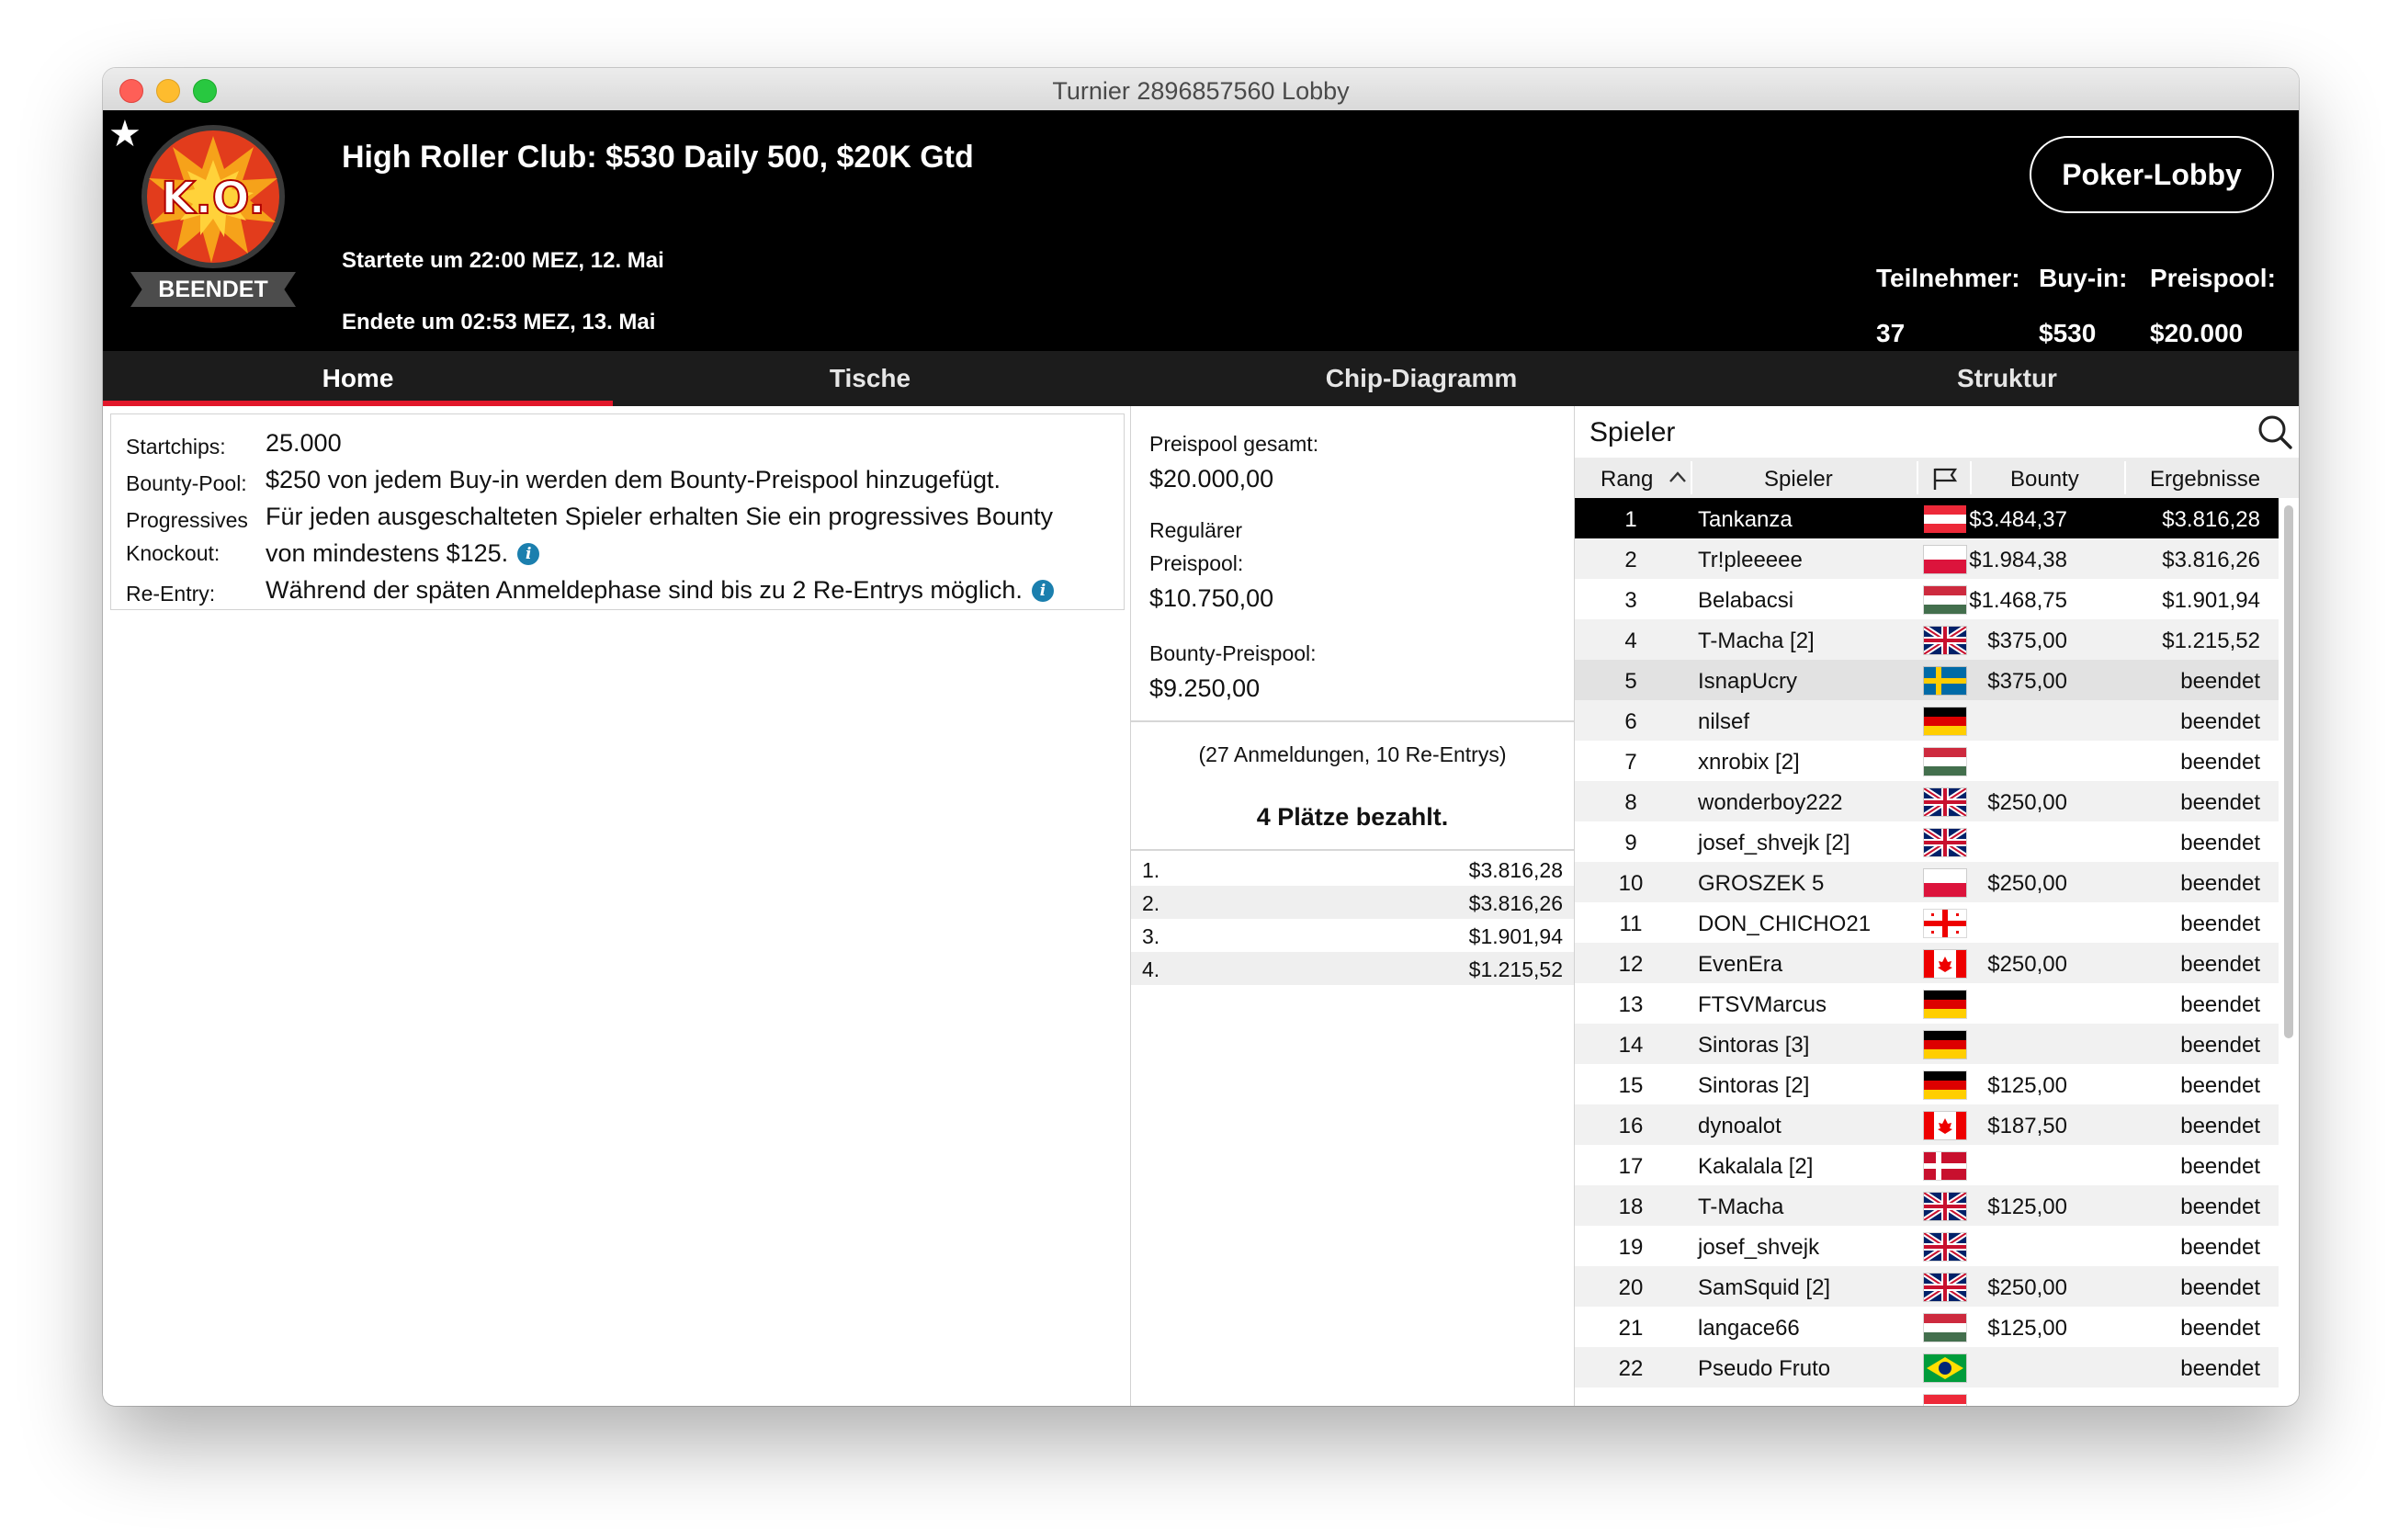 The image size is (2398, 1540). I want to click on table-row: 6 nilsef beendet, so click(1927, 720).